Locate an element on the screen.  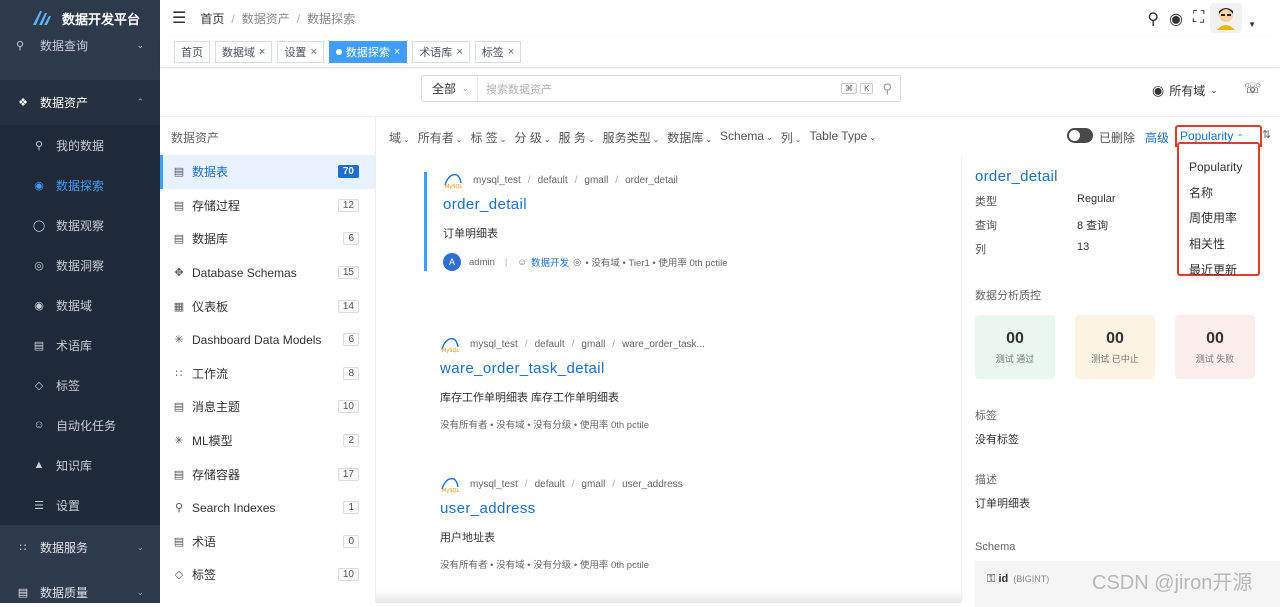
filter-column: 列 ⌄ is located at coordinates (791, 137).